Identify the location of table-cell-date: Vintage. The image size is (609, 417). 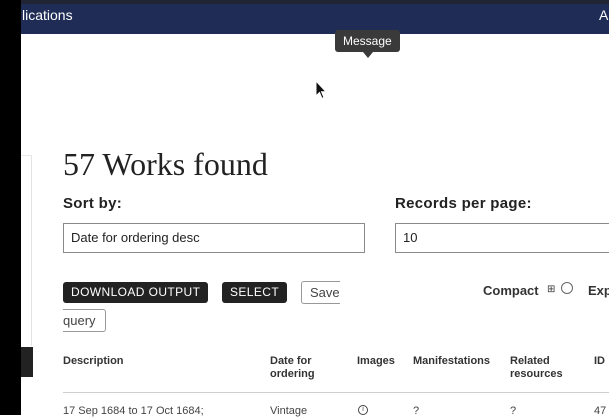
(289, 411).